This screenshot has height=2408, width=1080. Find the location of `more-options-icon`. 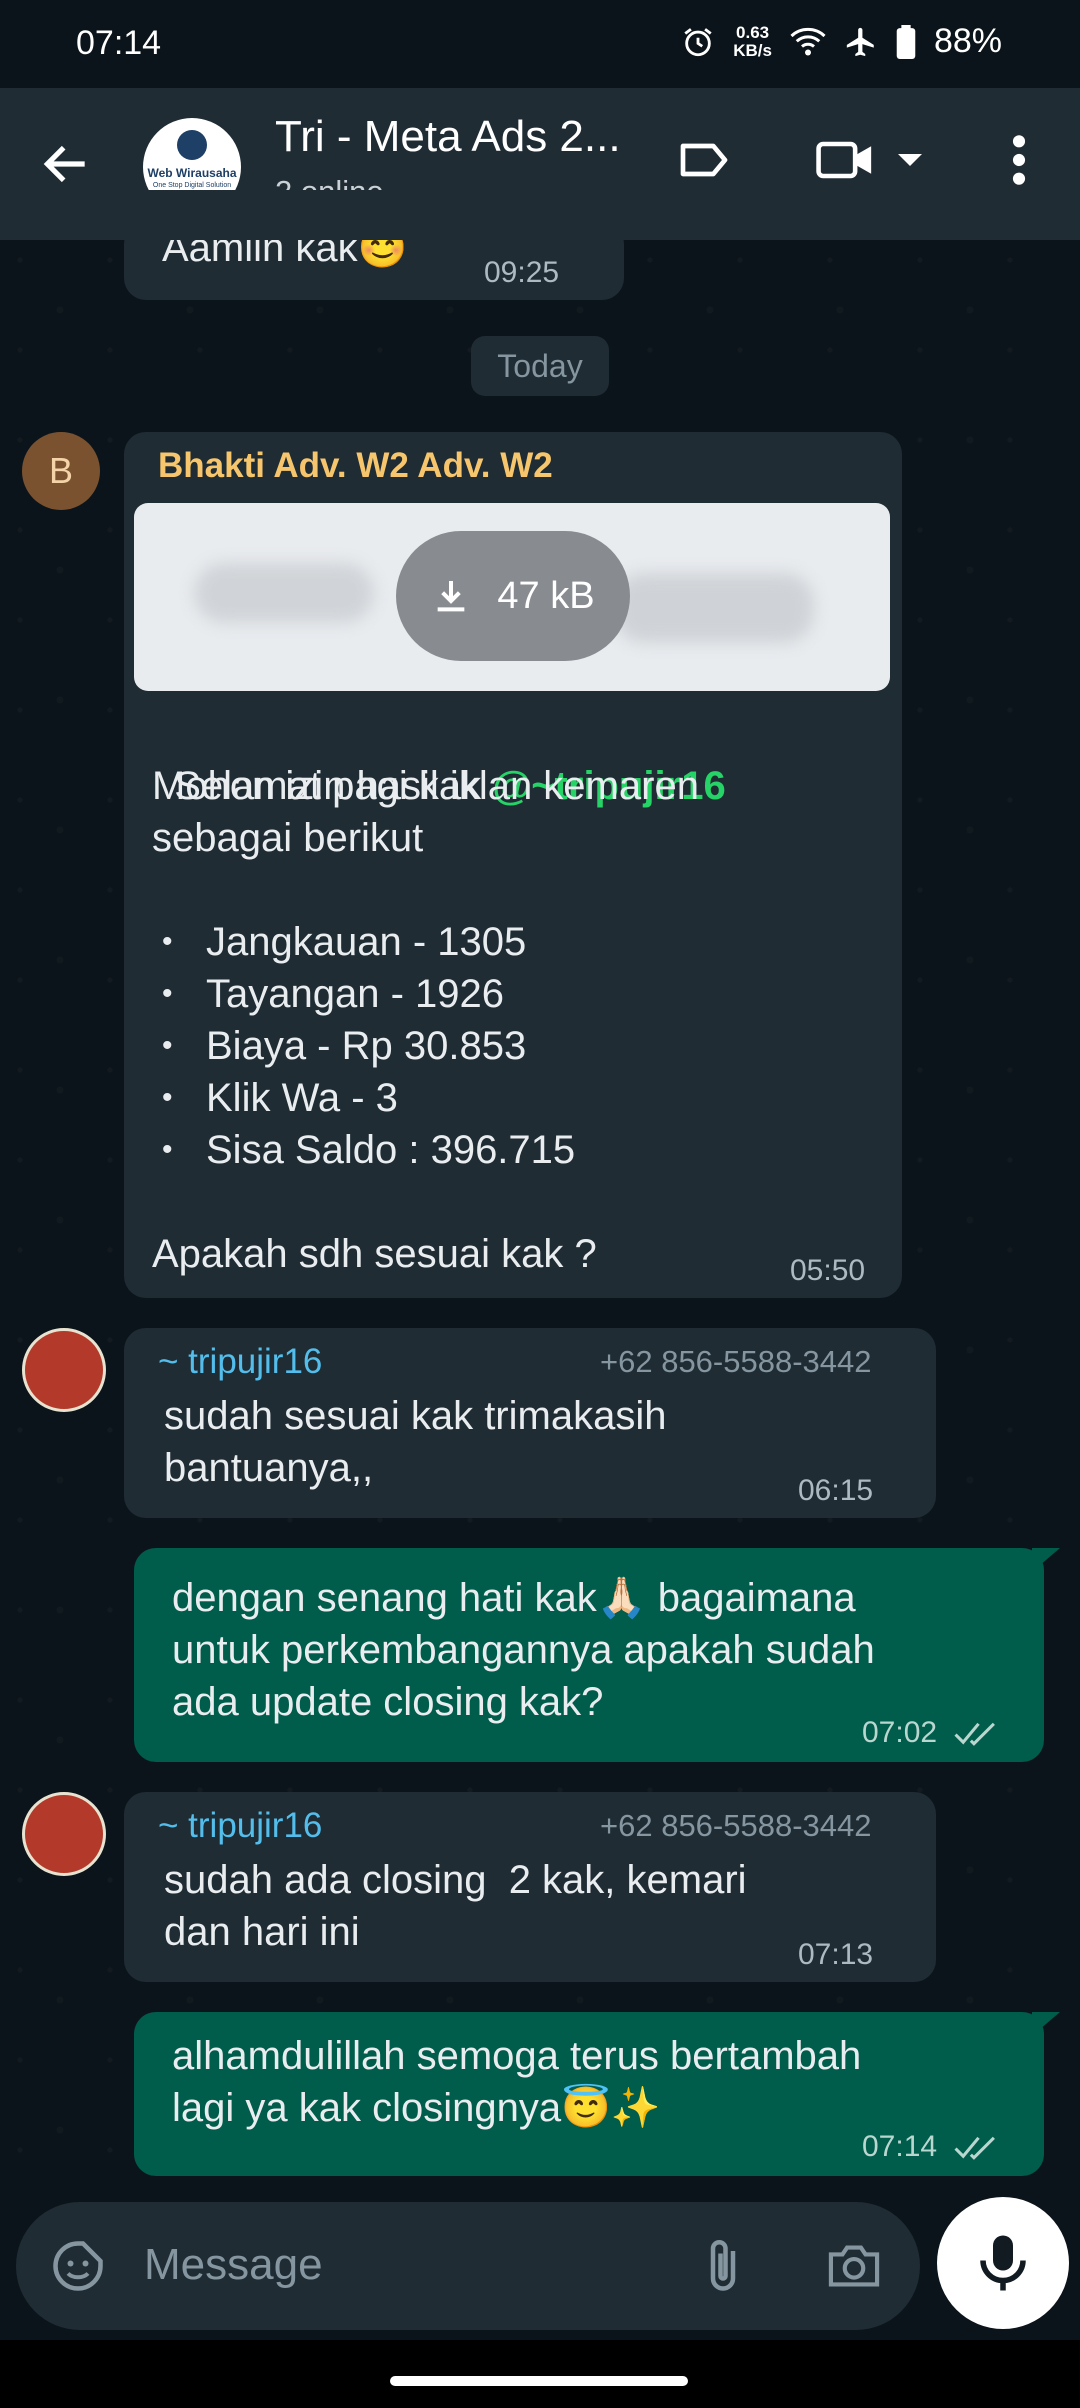

more-options-icon is located at coordinates (1019, 160).